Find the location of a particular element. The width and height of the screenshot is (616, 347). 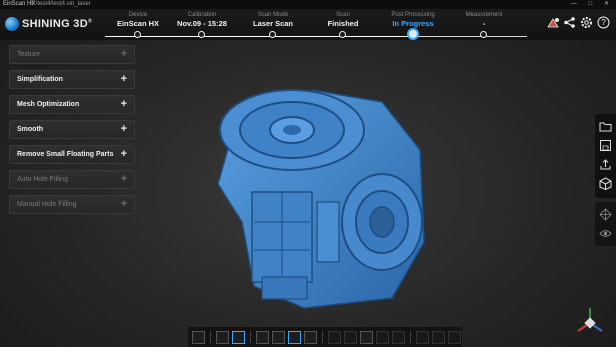

cube-view-icon is located at coordinates (605, 184).